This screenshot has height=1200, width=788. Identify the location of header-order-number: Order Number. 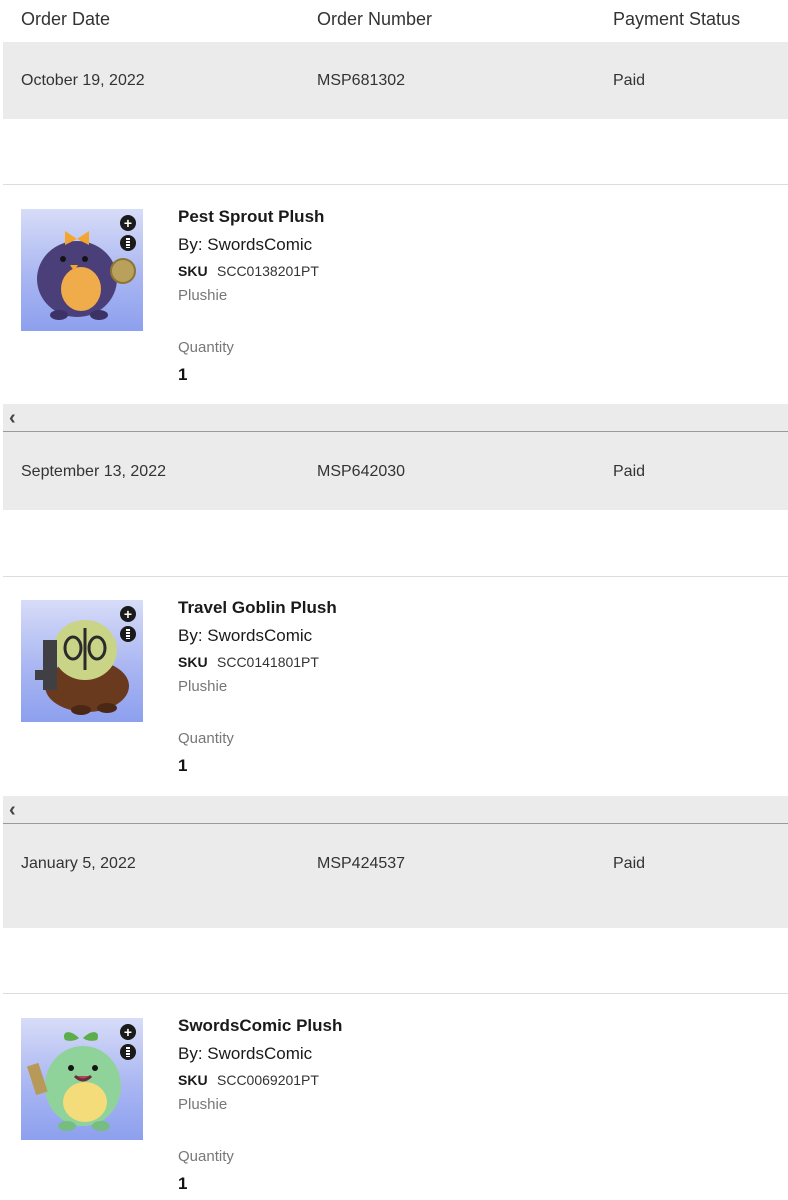
(375, 19).